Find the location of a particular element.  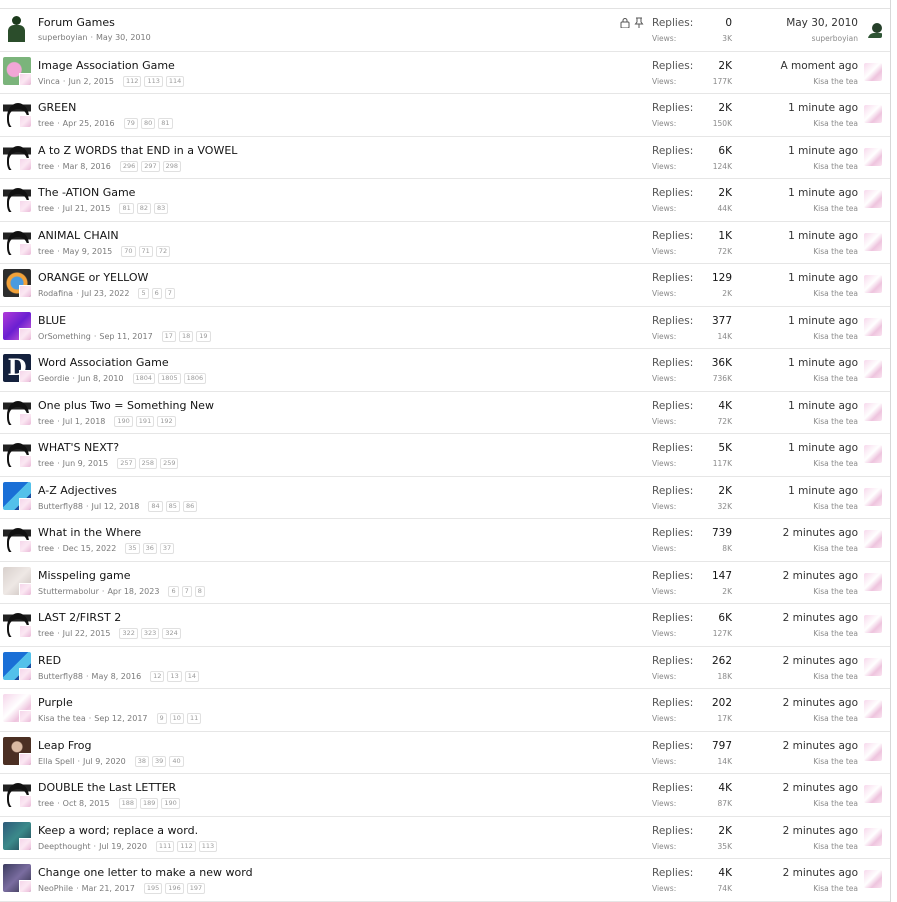

thread-author-link: NeoPhile is located at coordinates (55, 888).